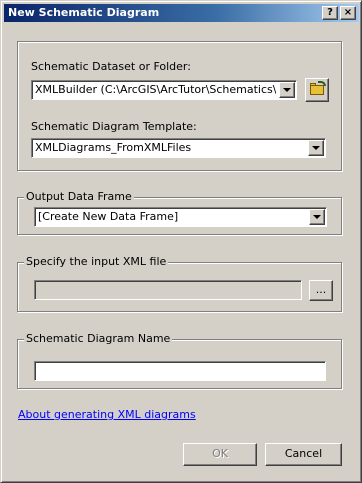  I want to click on output-frame-combo: [Create New Data Frame], so click(180, 217).